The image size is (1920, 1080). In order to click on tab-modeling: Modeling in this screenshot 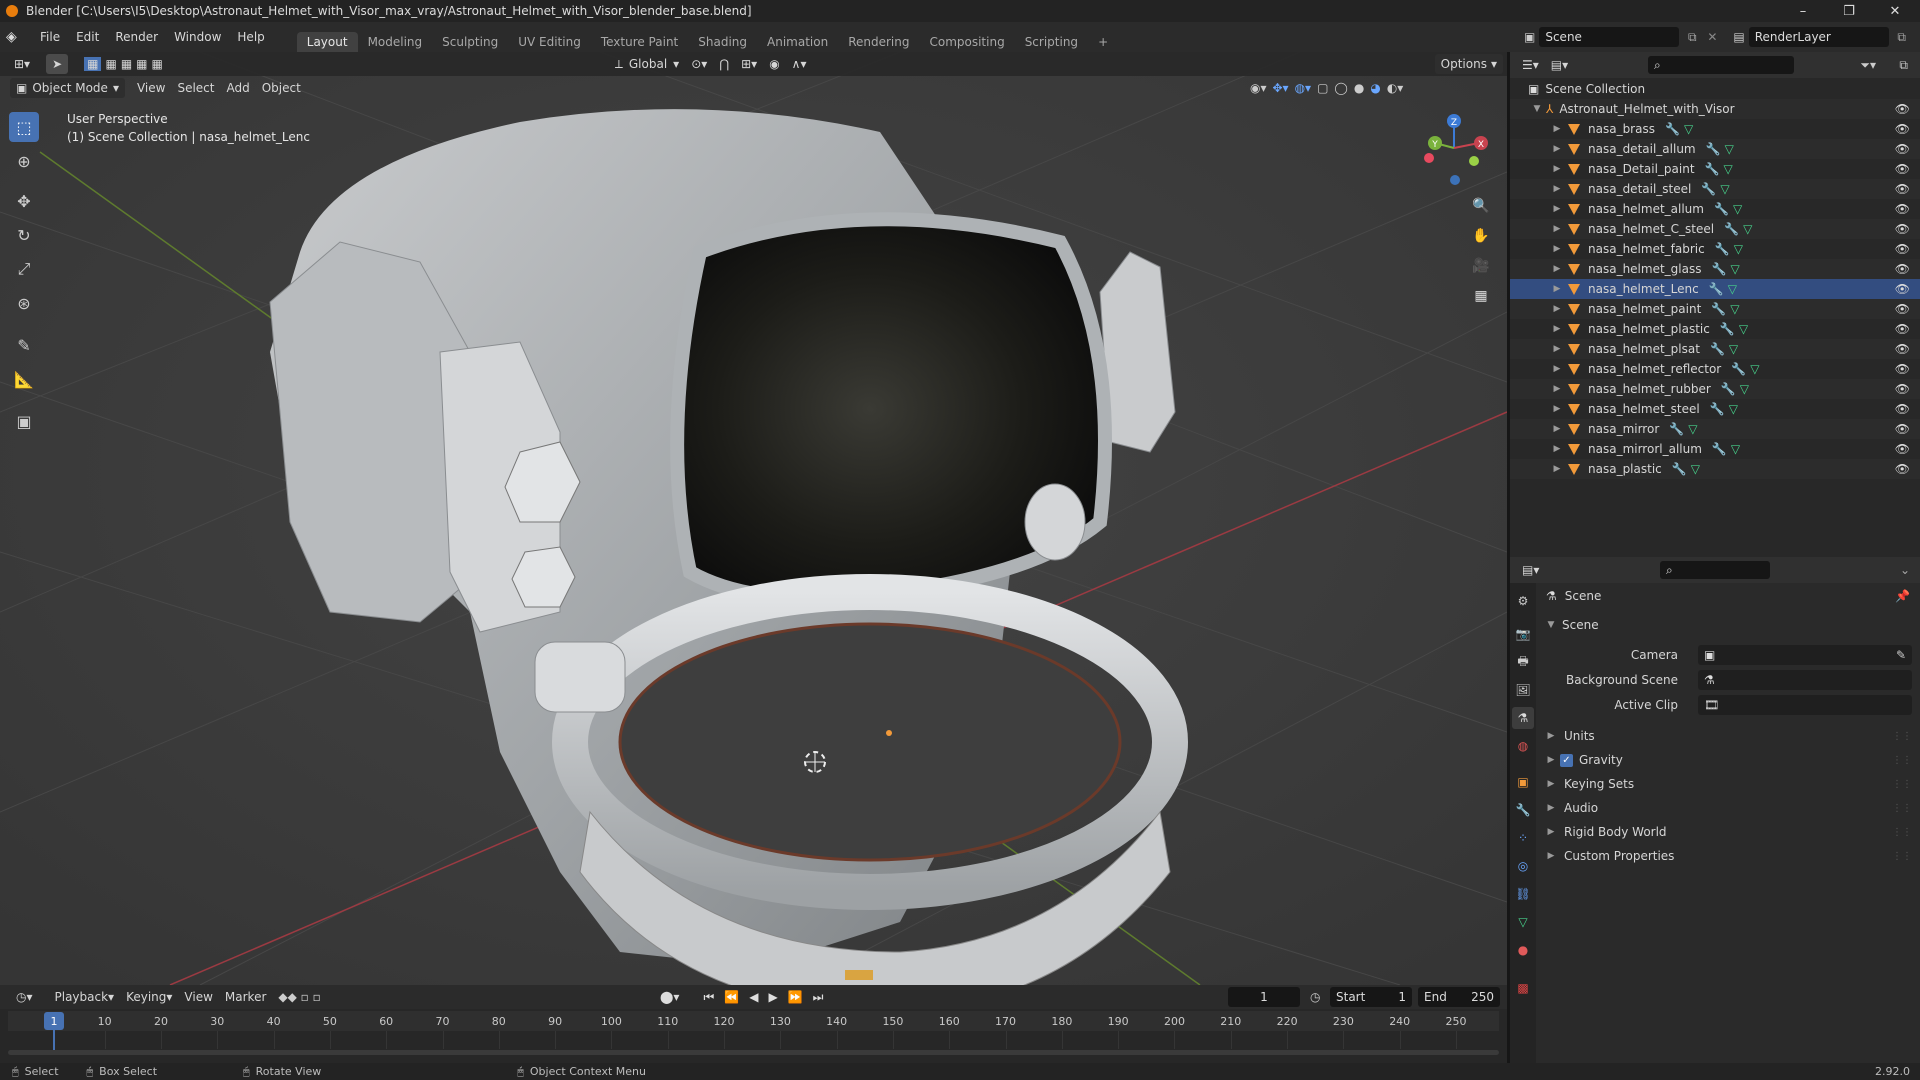, I will do `click(395, 42)`.